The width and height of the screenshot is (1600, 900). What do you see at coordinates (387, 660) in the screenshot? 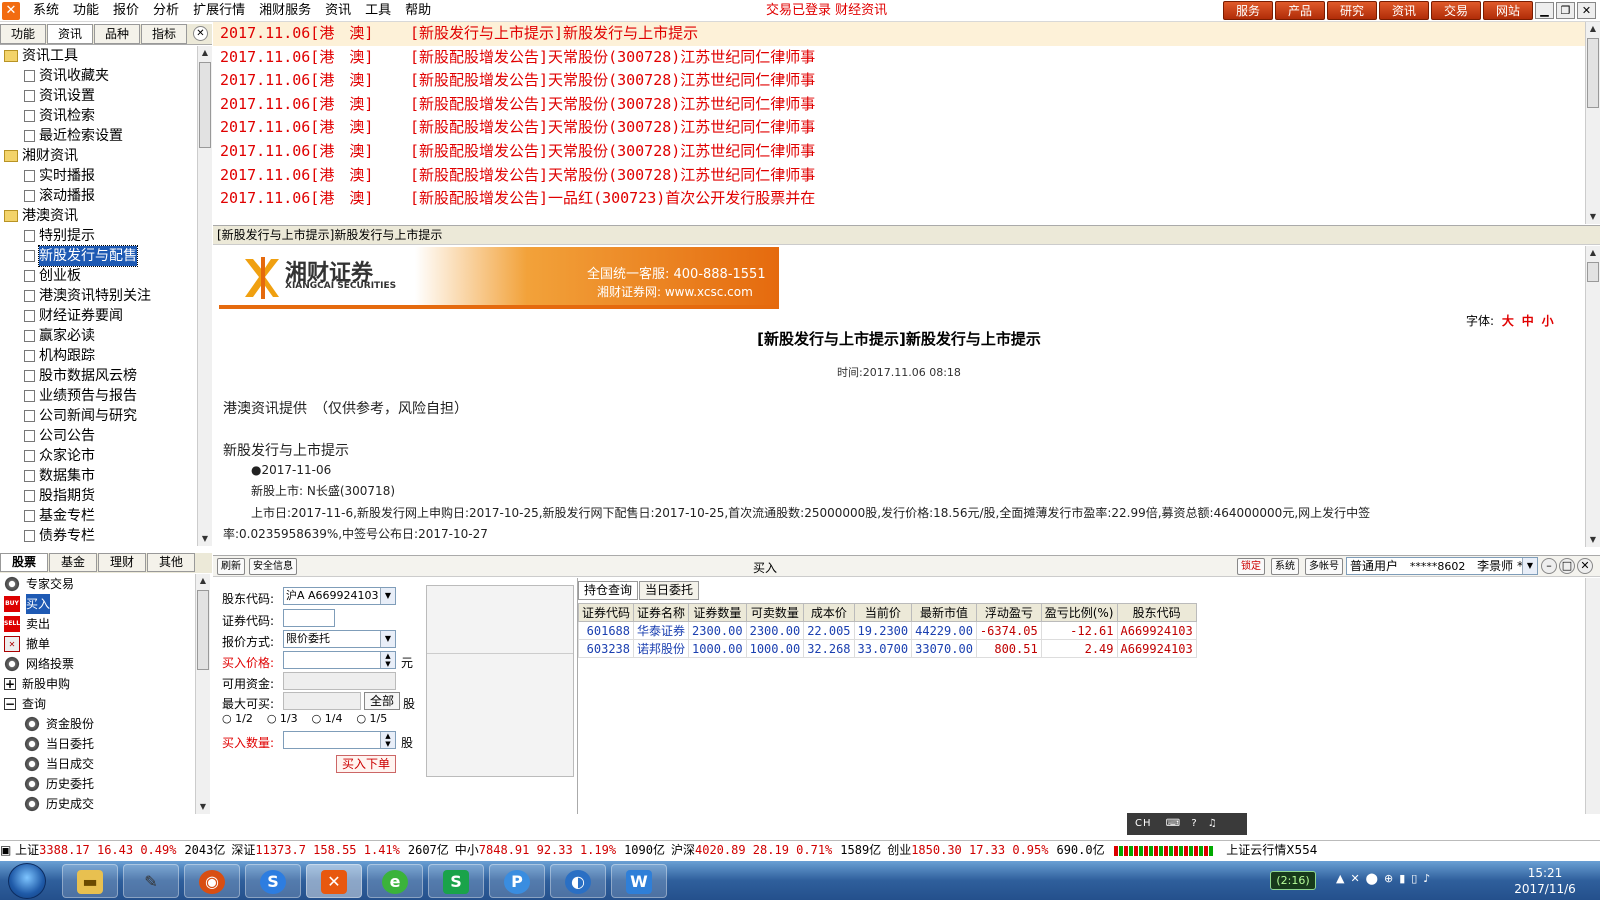
I see `price-stepper-icon: ▲ ▼` at bounding box center [387, 660].